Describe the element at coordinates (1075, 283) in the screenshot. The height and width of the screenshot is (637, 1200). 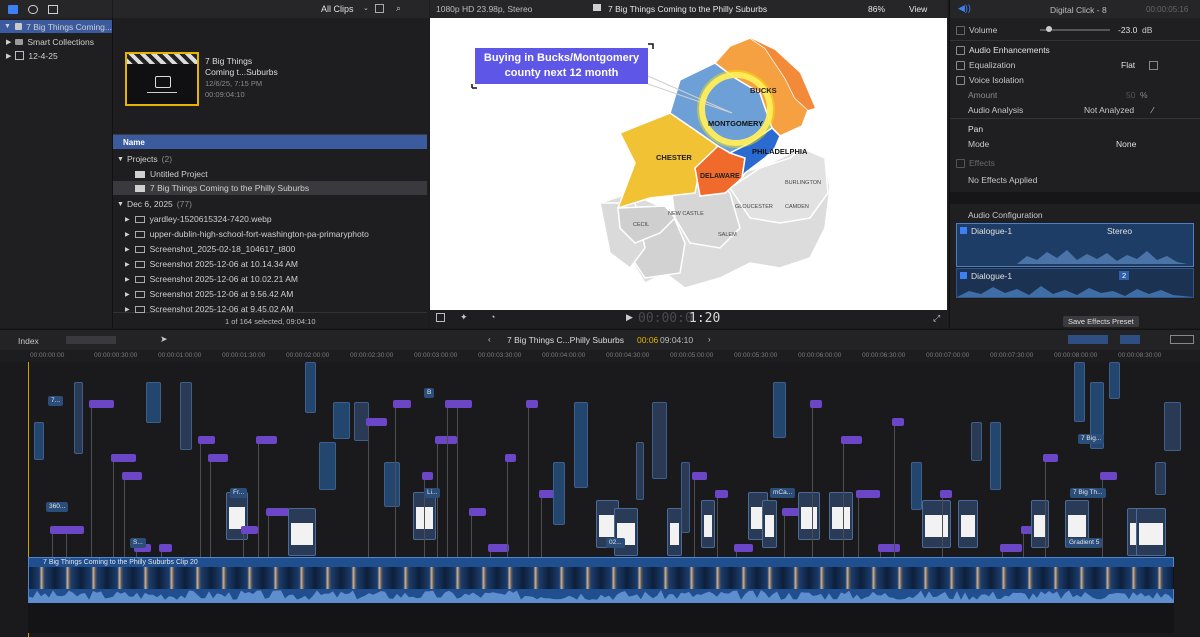
I see `audio-config-row-2: Dialogue-1 2` at that location.